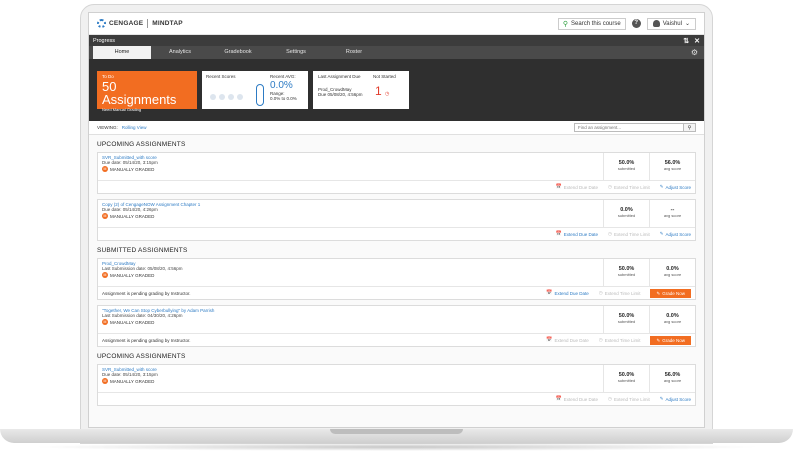 This screenshot has height=458, width=793. What do you see at coordinates (690, 127) in the screenshot?
I see `search-icon: ⚲` at bounding box center [690, 127].